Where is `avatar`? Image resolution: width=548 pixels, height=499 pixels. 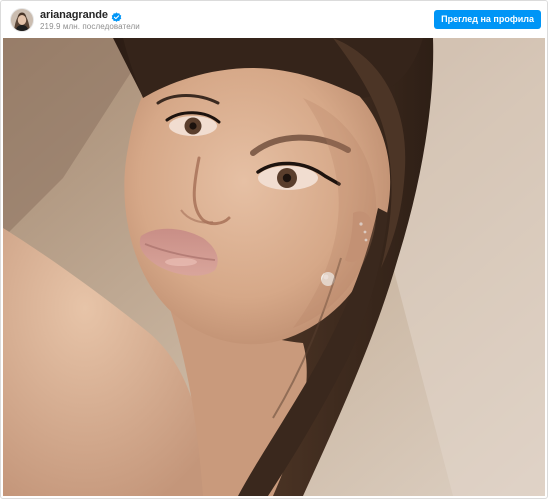 avatar is located at coordinates (22, 20).